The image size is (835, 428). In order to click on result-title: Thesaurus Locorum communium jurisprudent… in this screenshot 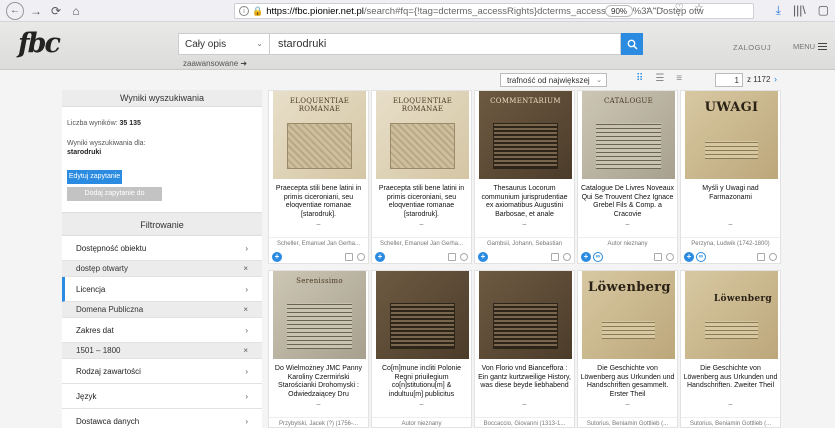, I will do `click(524, 202)`.